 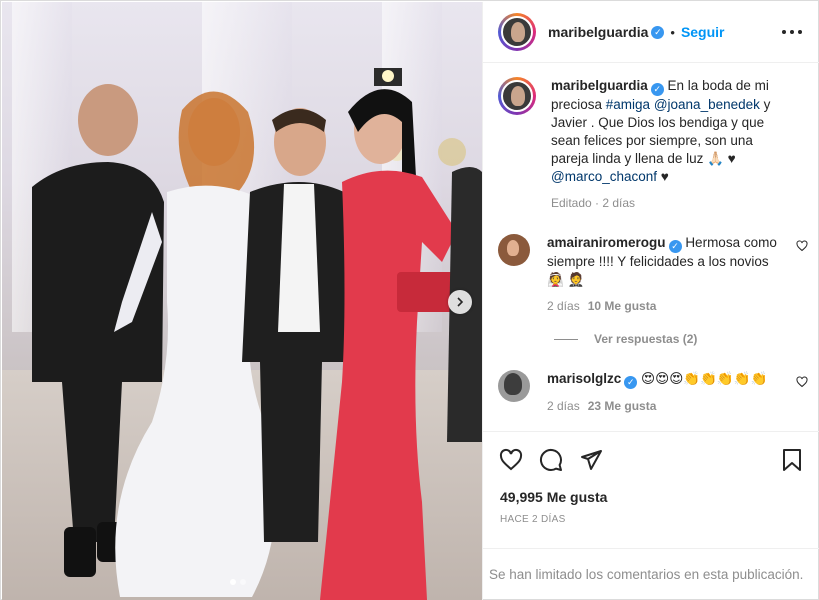 What do you see at coordinates (707, 104) in the screenshot?
I see `caption-mention-1: @joana_benedek` at bounding box center [707, 104].